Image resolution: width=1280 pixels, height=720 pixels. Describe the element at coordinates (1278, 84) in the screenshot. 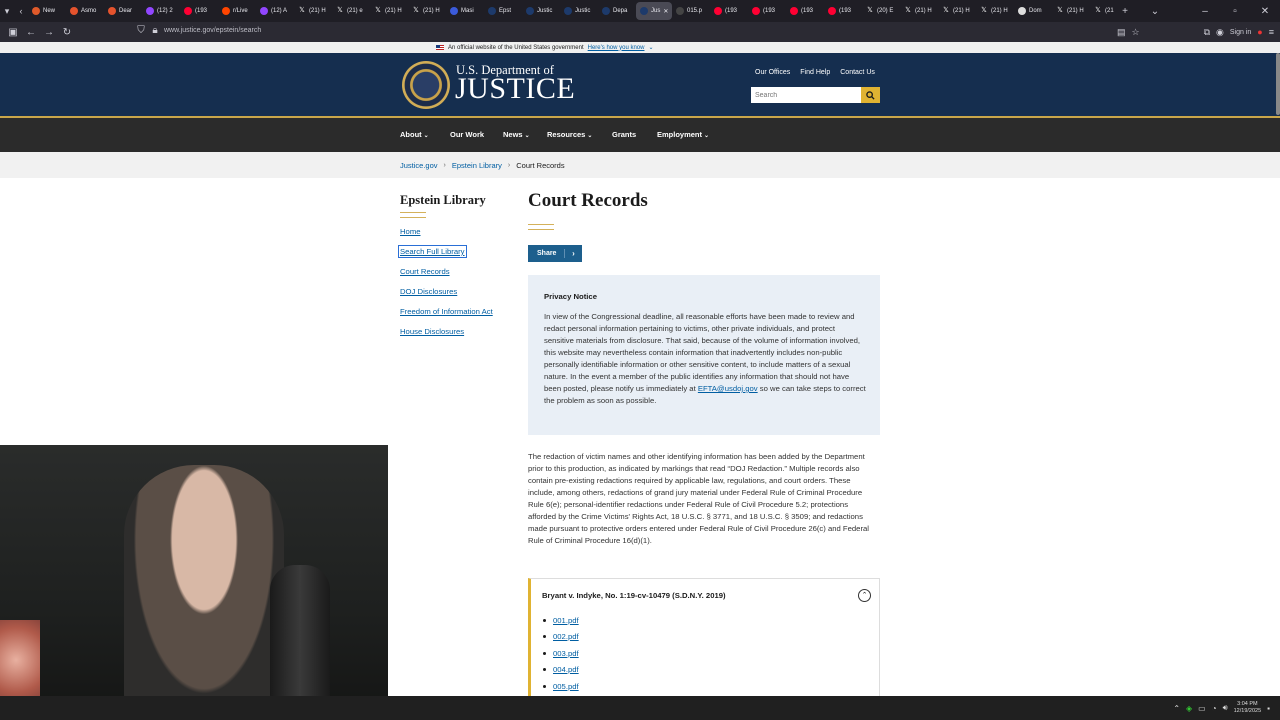

I see `scrollbar` at that location.